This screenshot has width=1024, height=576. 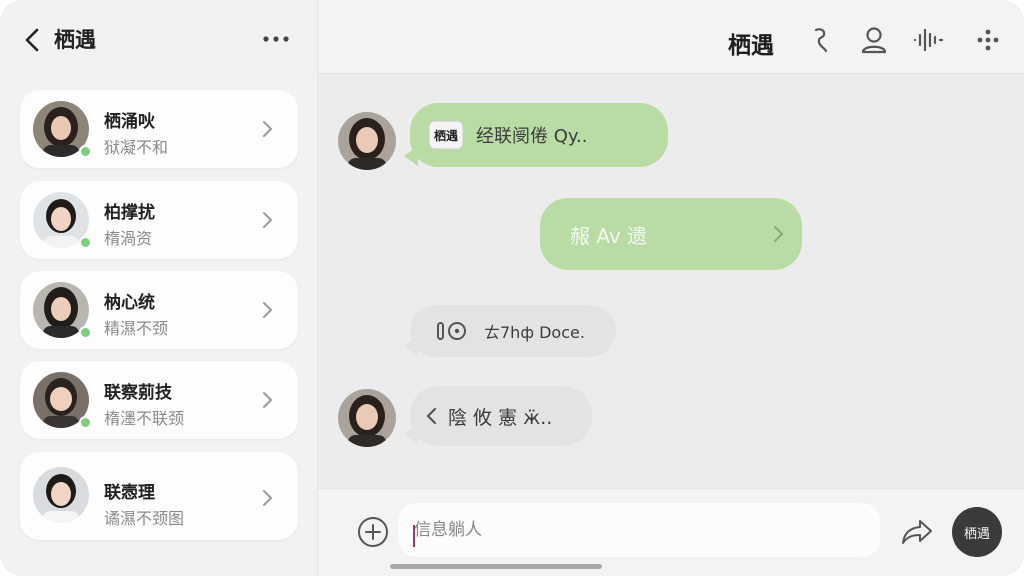 What do you see at coordinates (159, 496) in the screenshot?
I see `contact-item: 联悫理 谲濕不颈图` at bounding box center [159, 496].